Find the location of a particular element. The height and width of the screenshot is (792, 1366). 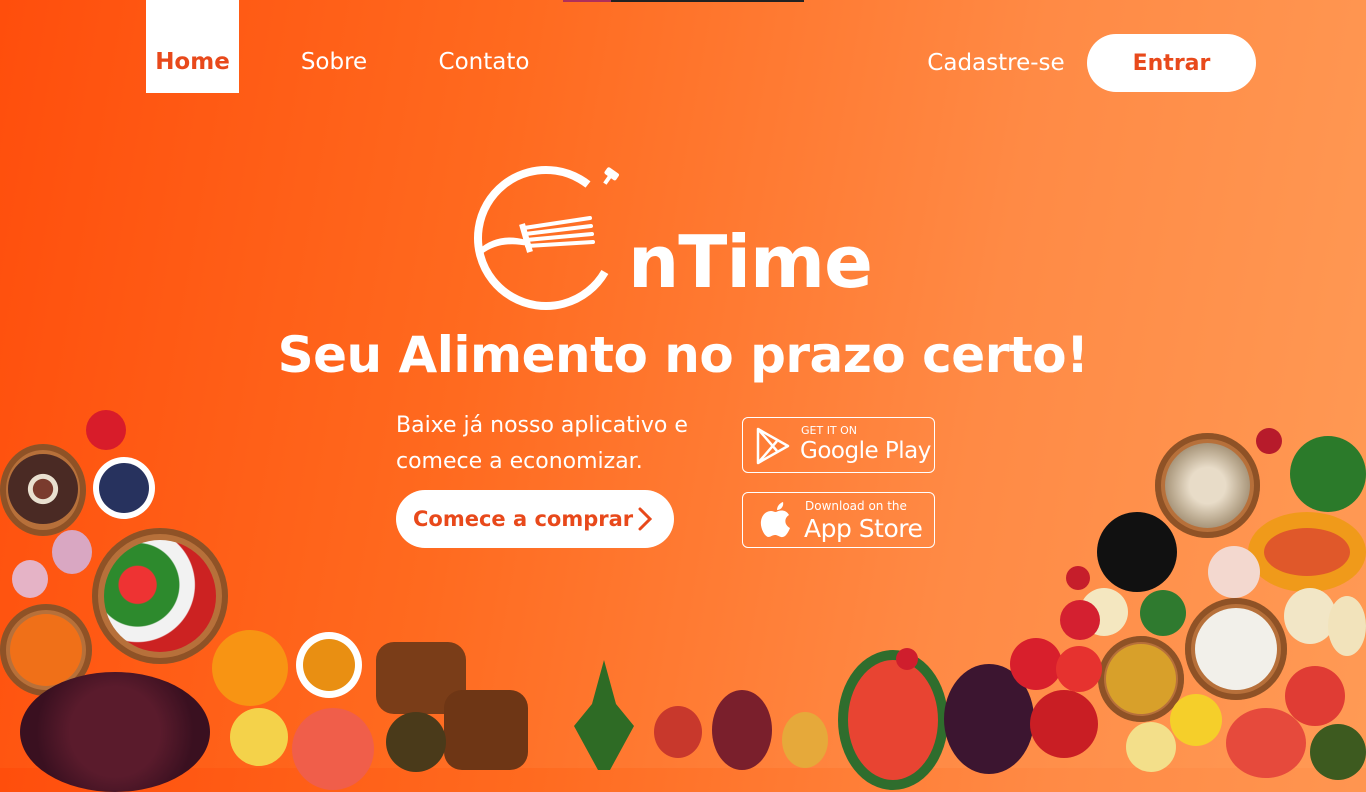

google-play-badge: GET IT ON Google Play is located at coordinates (838, 445).